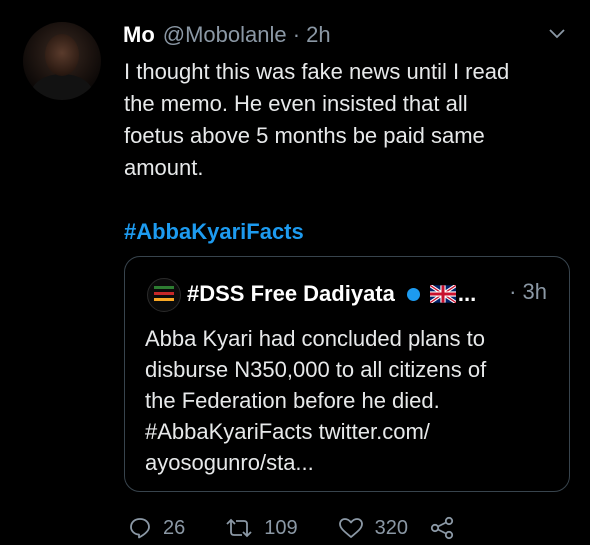 The width and height of the screenshot is (590, 545). Describe the element at coordinates (292, 400) in the screenshot. I see `quoted-text-line: the Federation before he died.` at that location.